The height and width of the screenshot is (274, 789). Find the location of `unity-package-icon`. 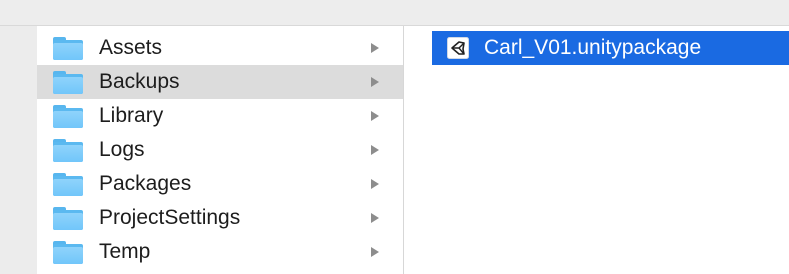

unity-package-icon is located at coordinates (458, 48).